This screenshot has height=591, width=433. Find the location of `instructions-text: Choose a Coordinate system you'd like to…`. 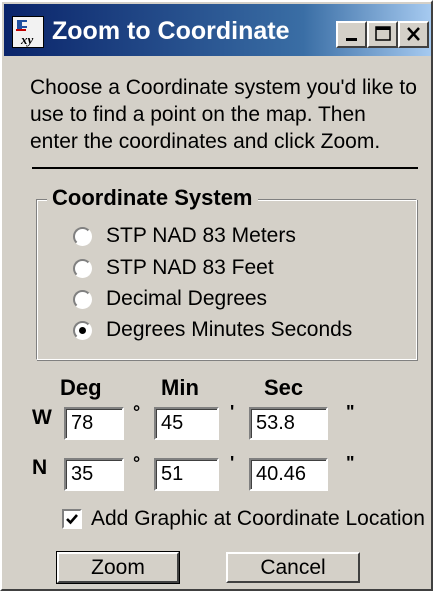

instructions-text: Choose a Coordinate system you'd like to… is located at coordinates (227, 114).